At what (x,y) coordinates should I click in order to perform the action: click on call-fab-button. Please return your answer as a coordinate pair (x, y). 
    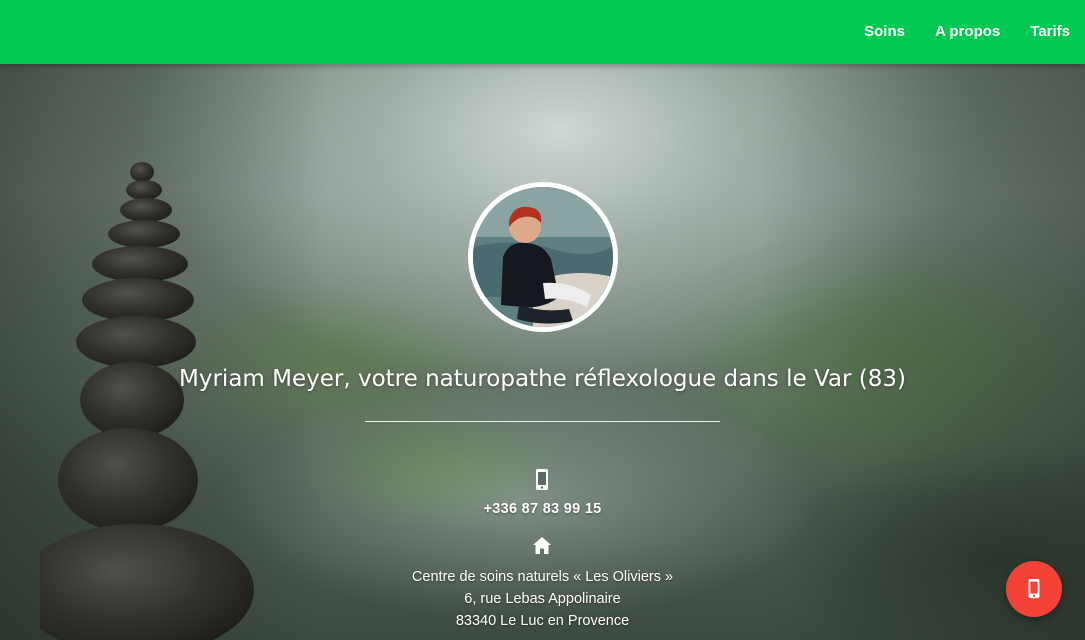
    Looking at the image, I should click on (1034, 589).